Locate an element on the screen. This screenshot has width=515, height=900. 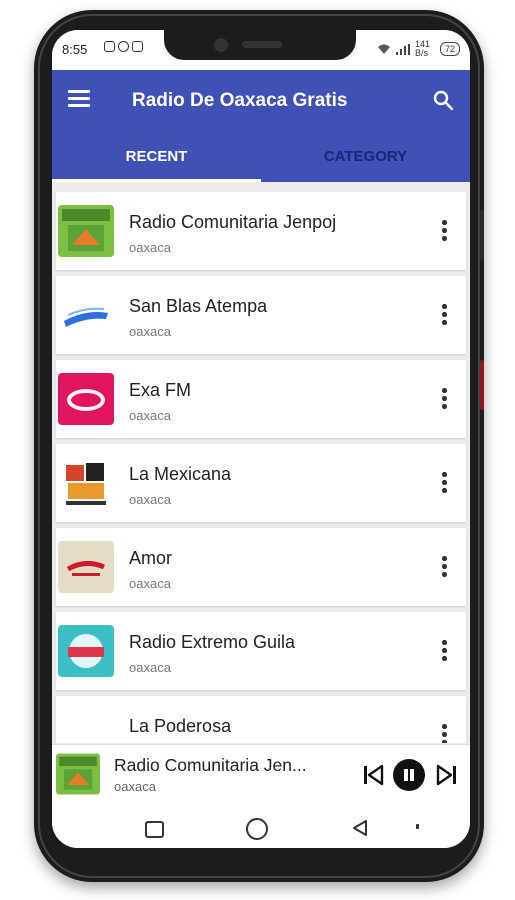
list-item: Radio Extremo Guila oaxaca is located at coordinates (261, 651).